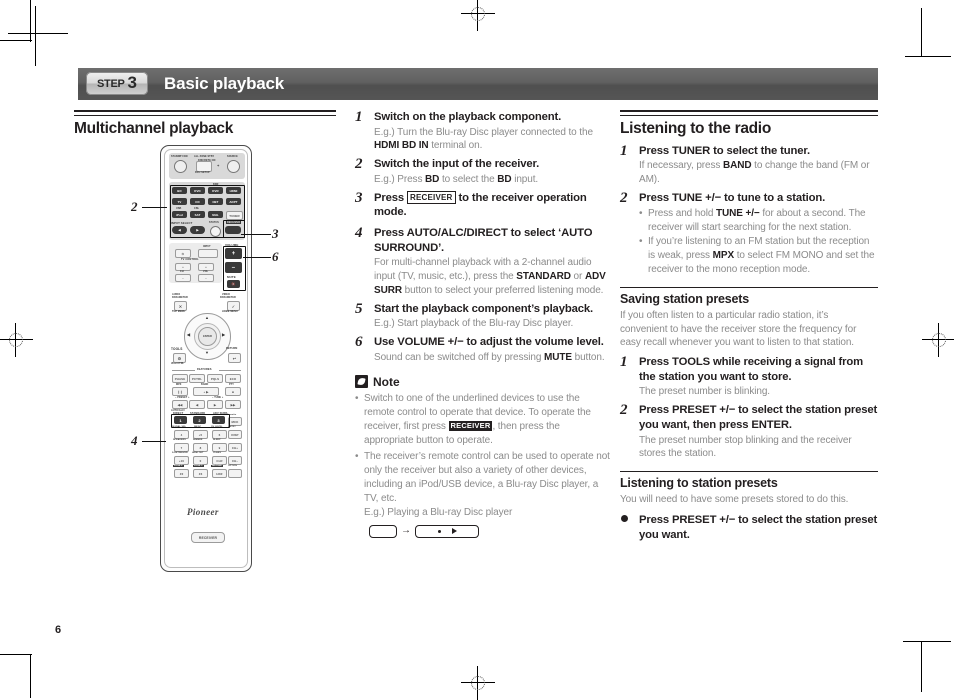  I want to click on left-column: Multichannel playback, so click(205, 129).